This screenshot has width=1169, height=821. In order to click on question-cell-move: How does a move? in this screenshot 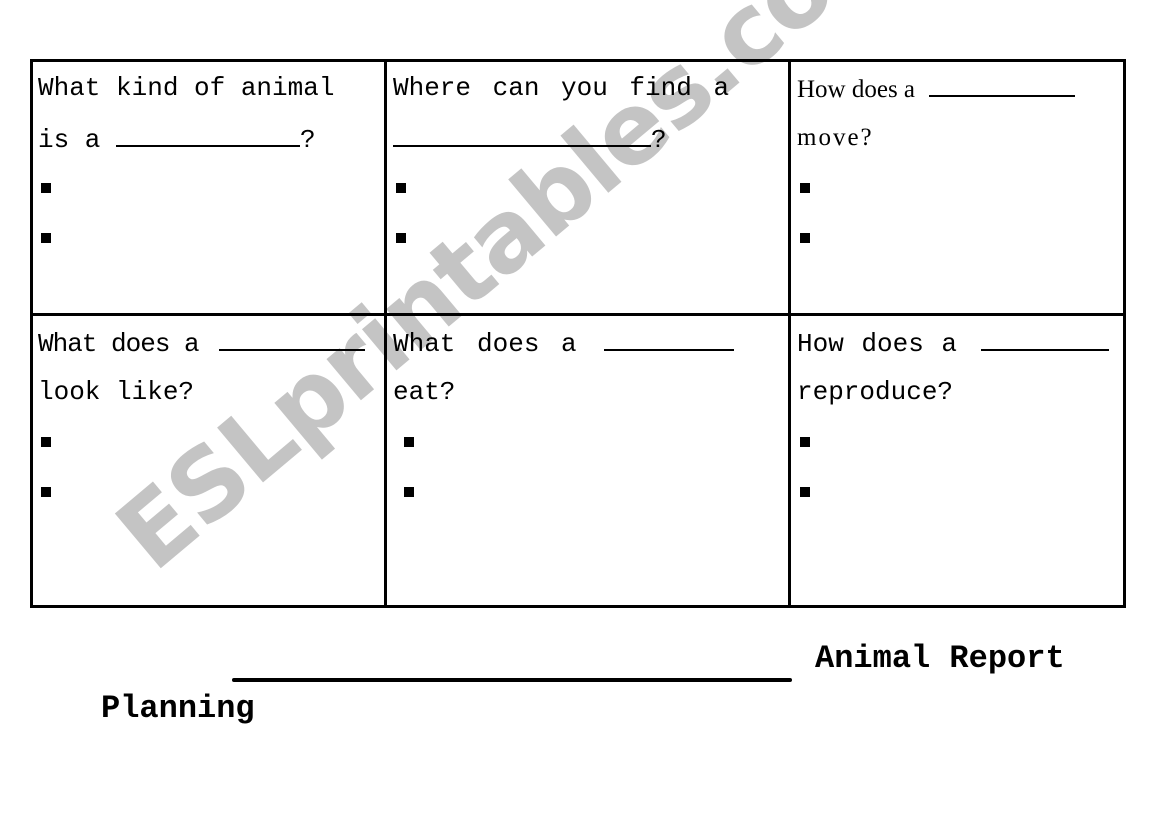, I will do `click(958, 163)`.